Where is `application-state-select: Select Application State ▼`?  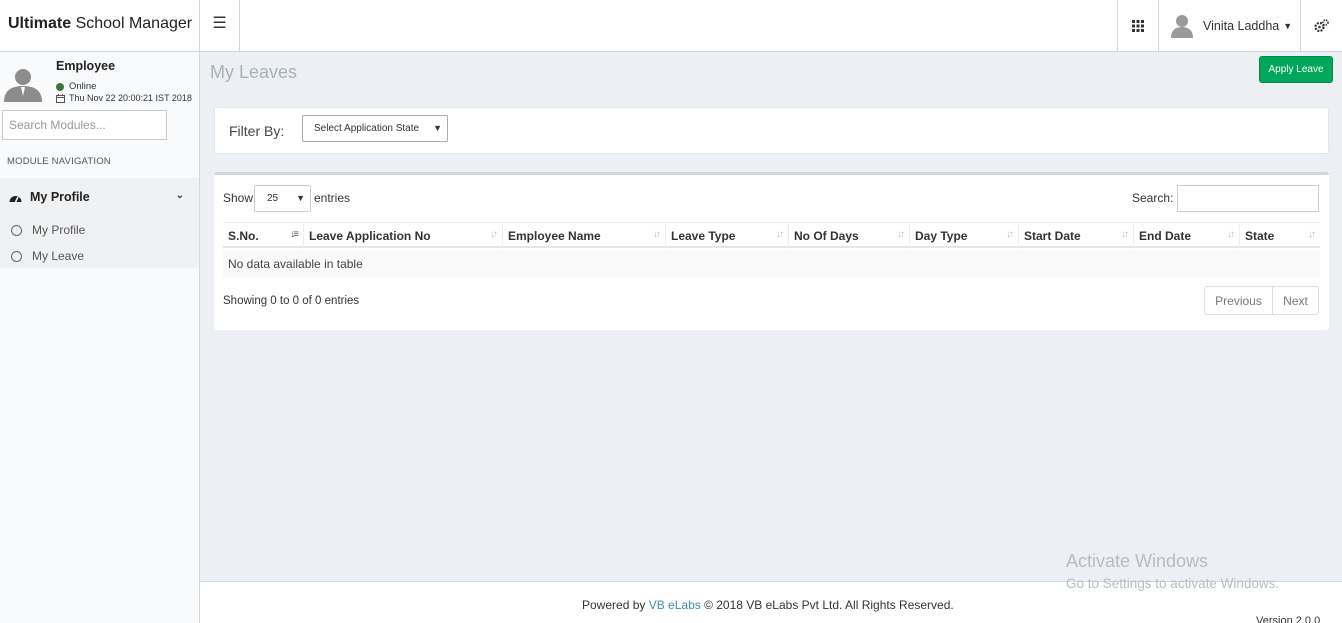 application-state-select: Select Application State ▼ is located at coordinates (375, 128).